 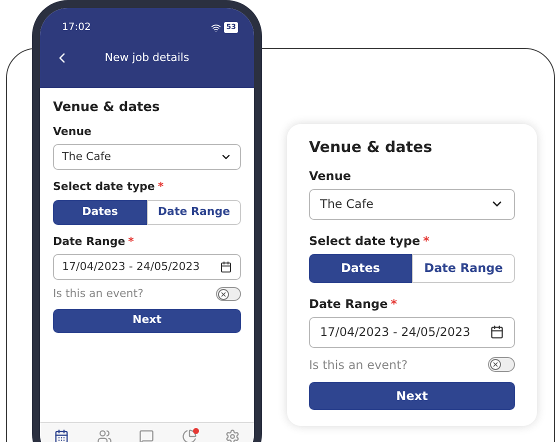 I want to click on pie-chart-icon, so click(x=190, y=435).